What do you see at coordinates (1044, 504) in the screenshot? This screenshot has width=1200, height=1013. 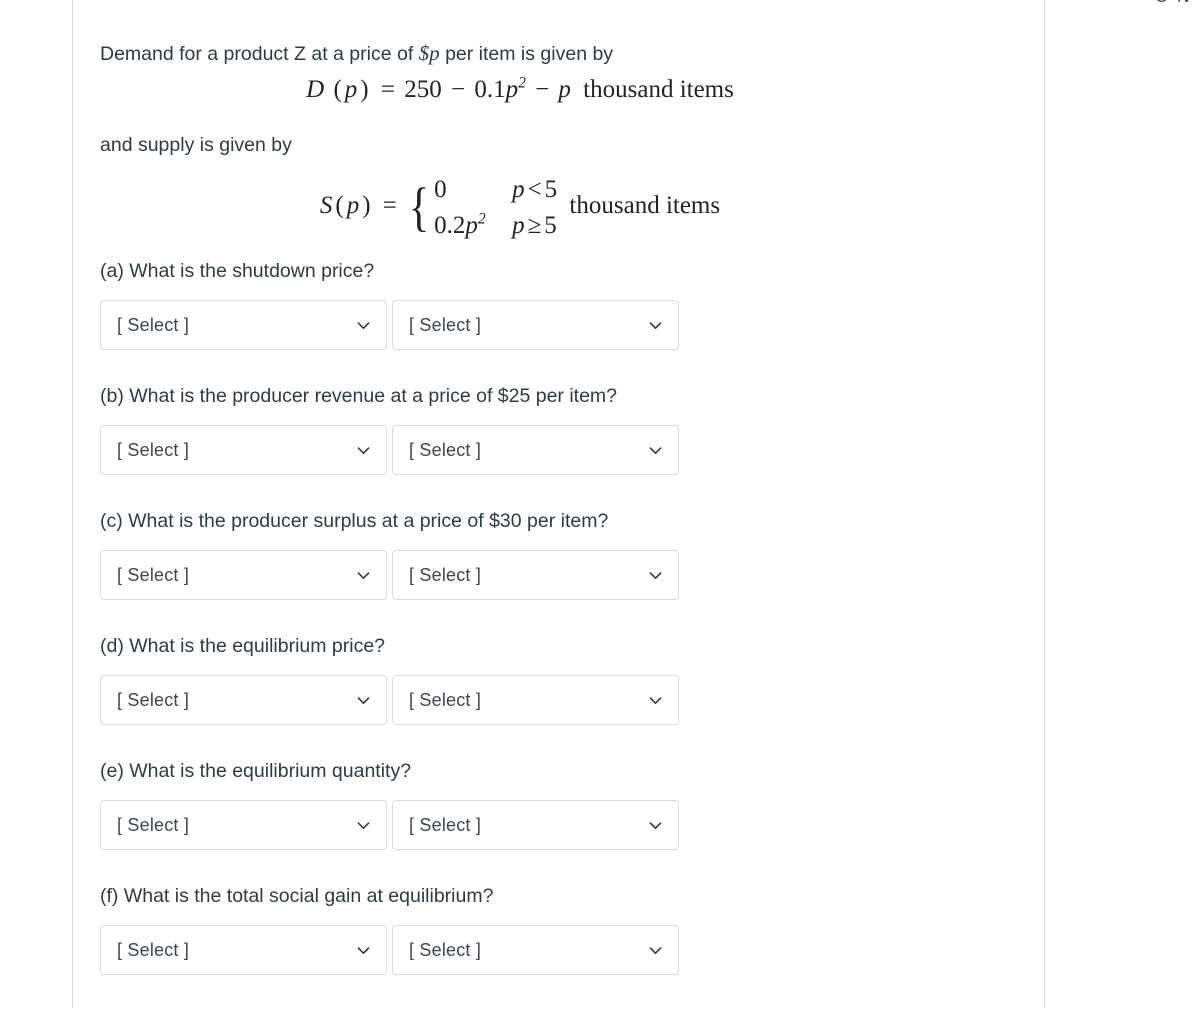 I see `page-right-border` at bounding box center [1044, 504].